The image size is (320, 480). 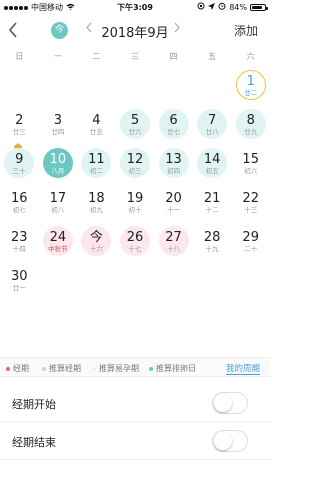 What do you see at coordinates (250, 243) in the screenshot?
I see `day-cell-4-6: 29 二十` at bounding box center [250, 243].